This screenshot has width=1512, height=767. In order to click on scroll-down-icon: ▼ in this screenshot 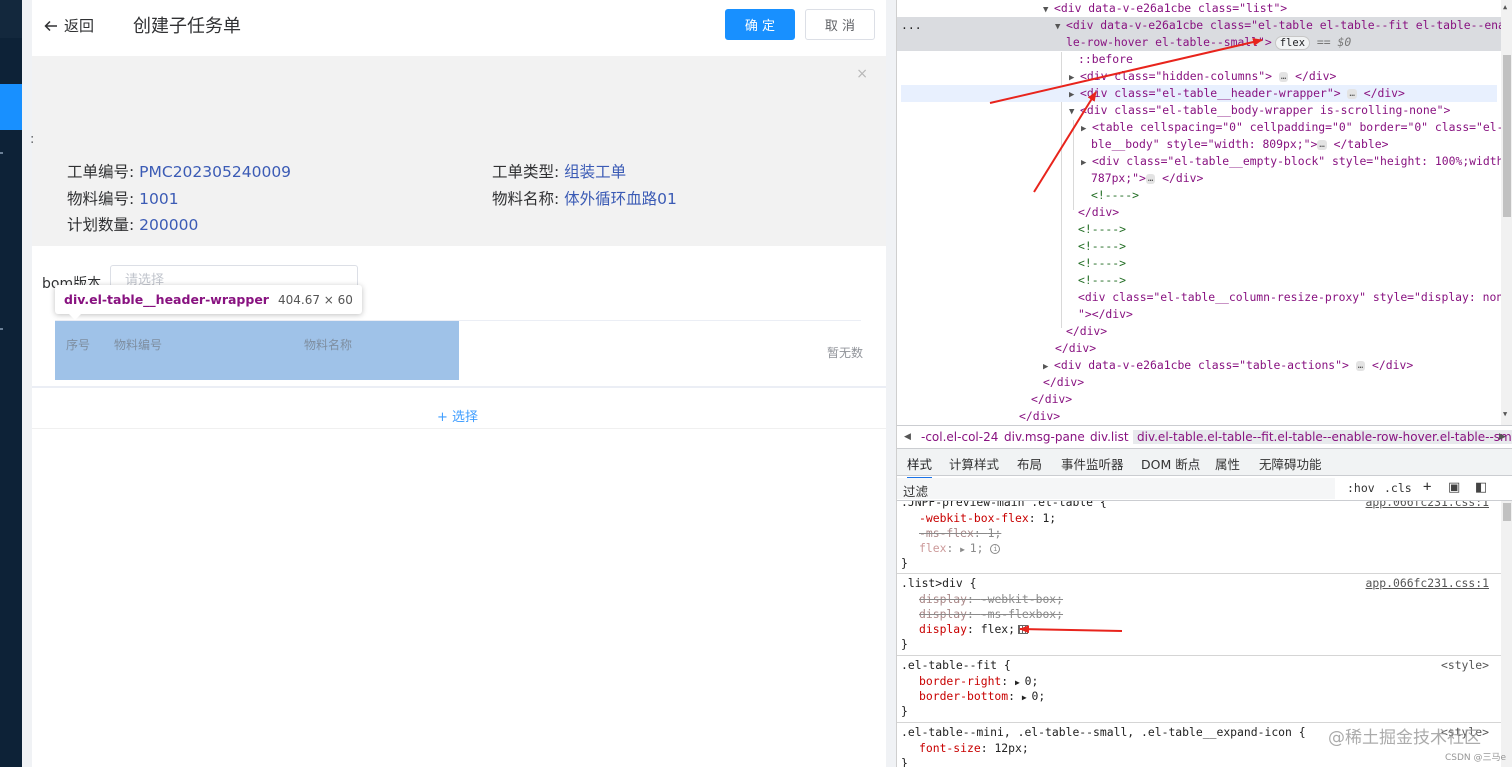, I will do `click(1505, 414)`.